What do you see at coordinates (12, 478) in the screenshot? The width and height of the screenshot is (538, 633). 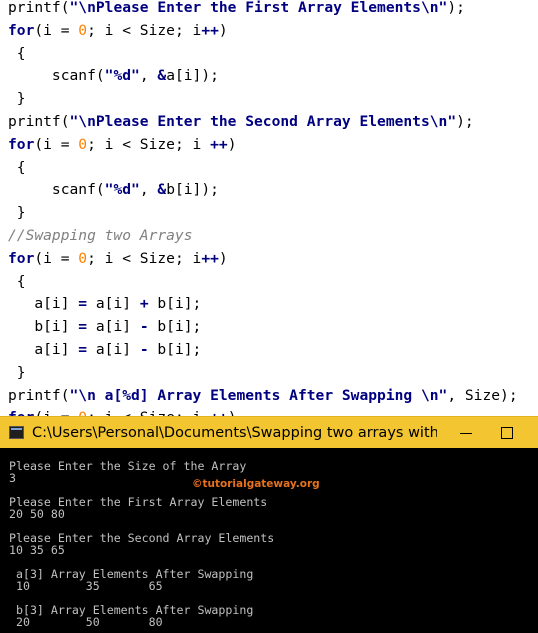 I see `console-line: 3` at bounding box center [12, 478].